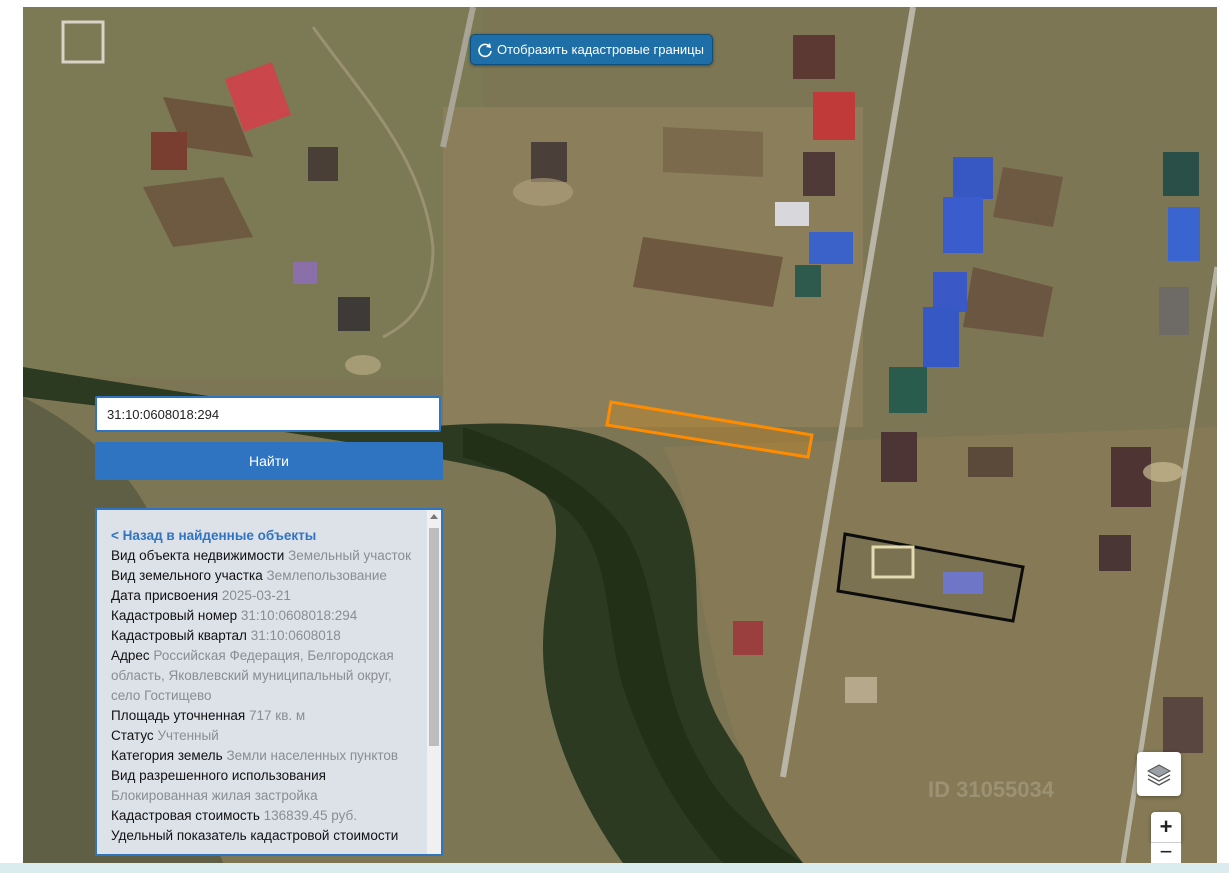 This screenshot has height=873, width=1229. Describe the element at coordinates (214, 795) in the screenshot. I see `info-row-value: Блокированная жилая застройка` at that location.